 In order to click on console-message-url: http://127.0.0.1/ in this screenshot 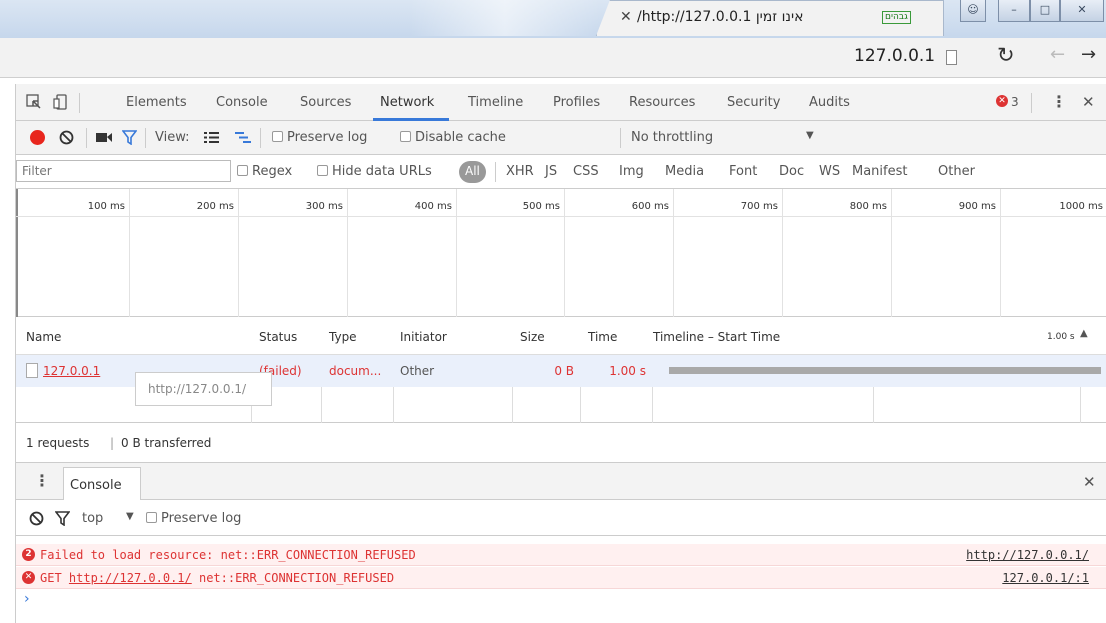, I will do `click(130, 578)`.